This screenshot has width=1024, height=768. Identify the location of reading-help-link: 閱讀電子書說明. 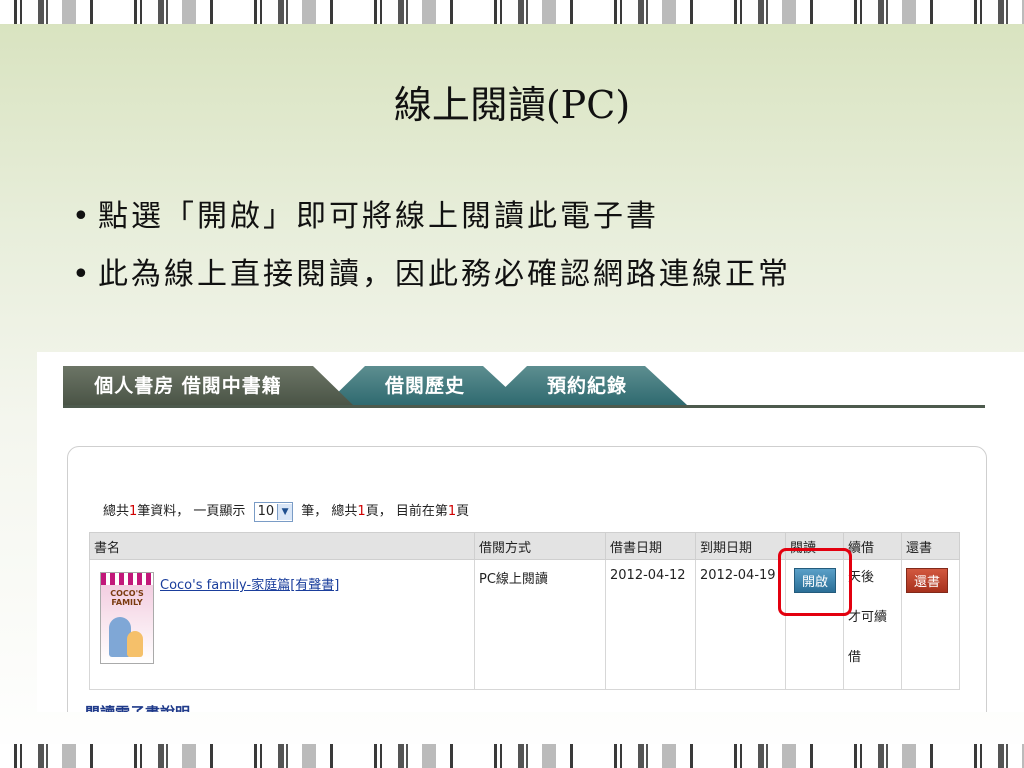
(137, 707).